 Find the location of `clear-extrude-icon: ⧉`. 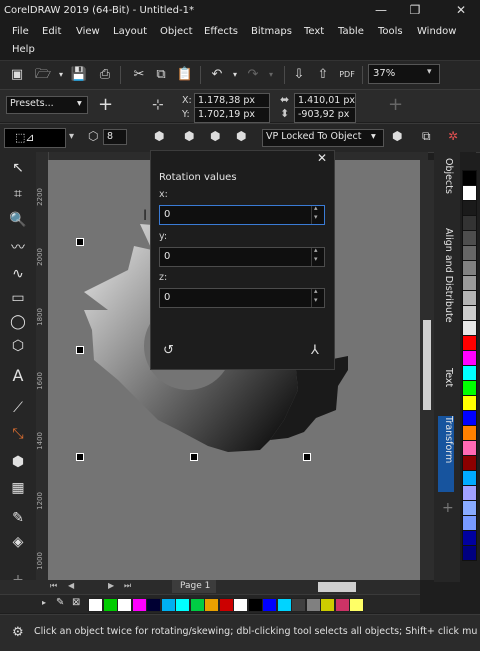

clear-extrude-icon: ⧉ is located at coordinates (426, 136).